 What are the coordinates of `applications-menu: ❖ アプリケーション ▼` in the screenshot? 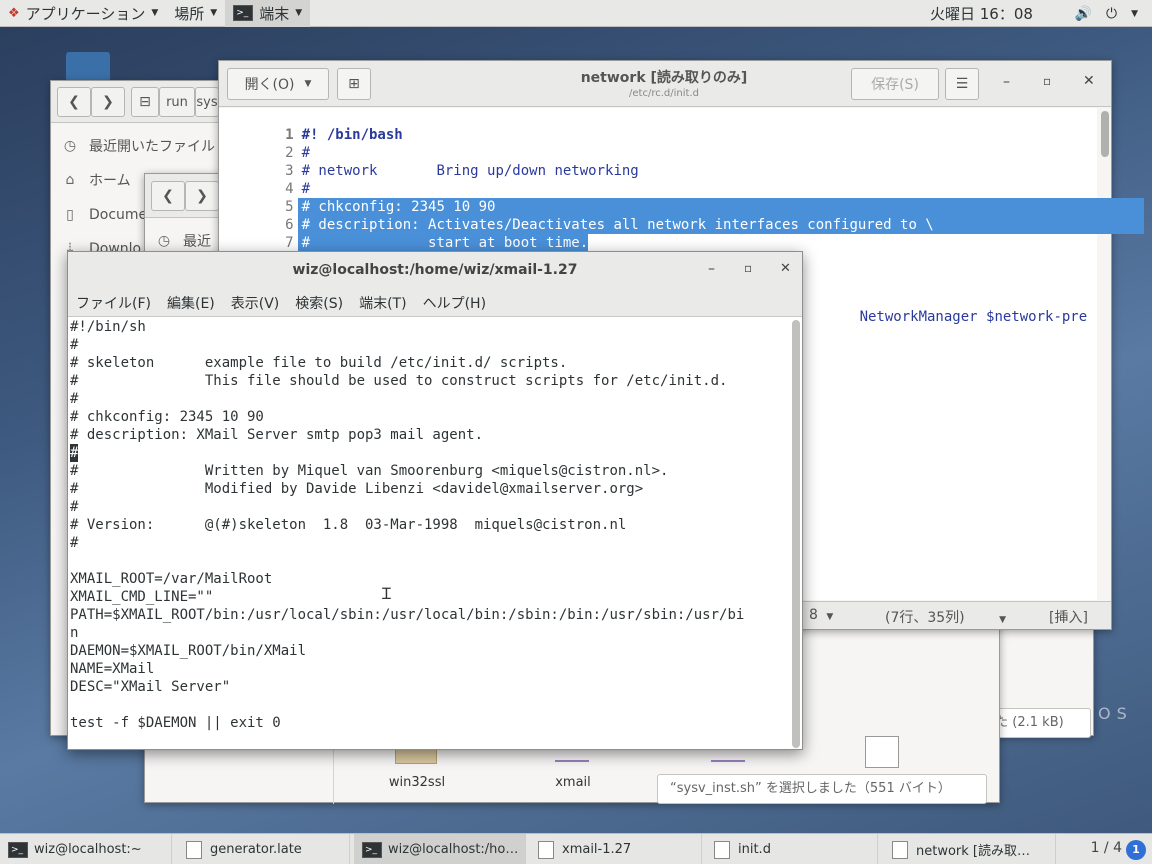 It's located at (83, 13).